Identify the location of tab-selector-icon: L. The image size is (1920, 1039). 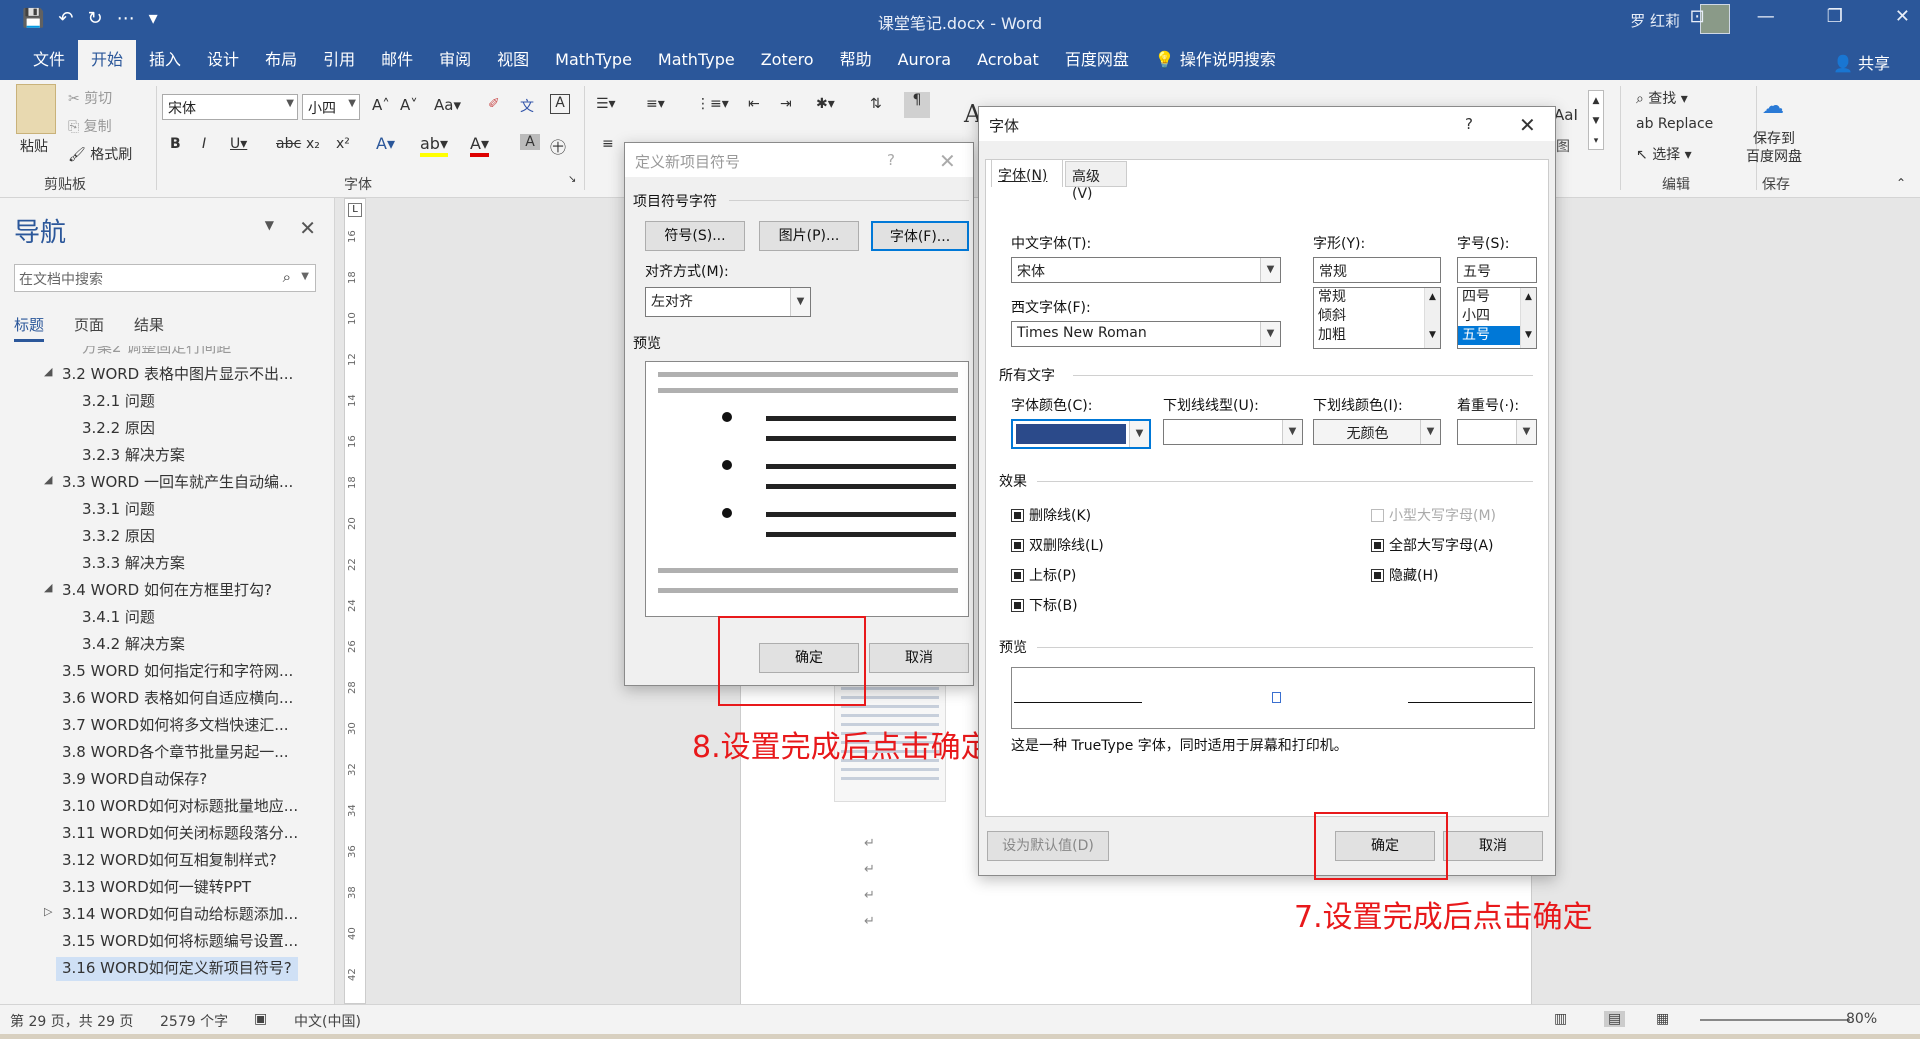
(355, 210).